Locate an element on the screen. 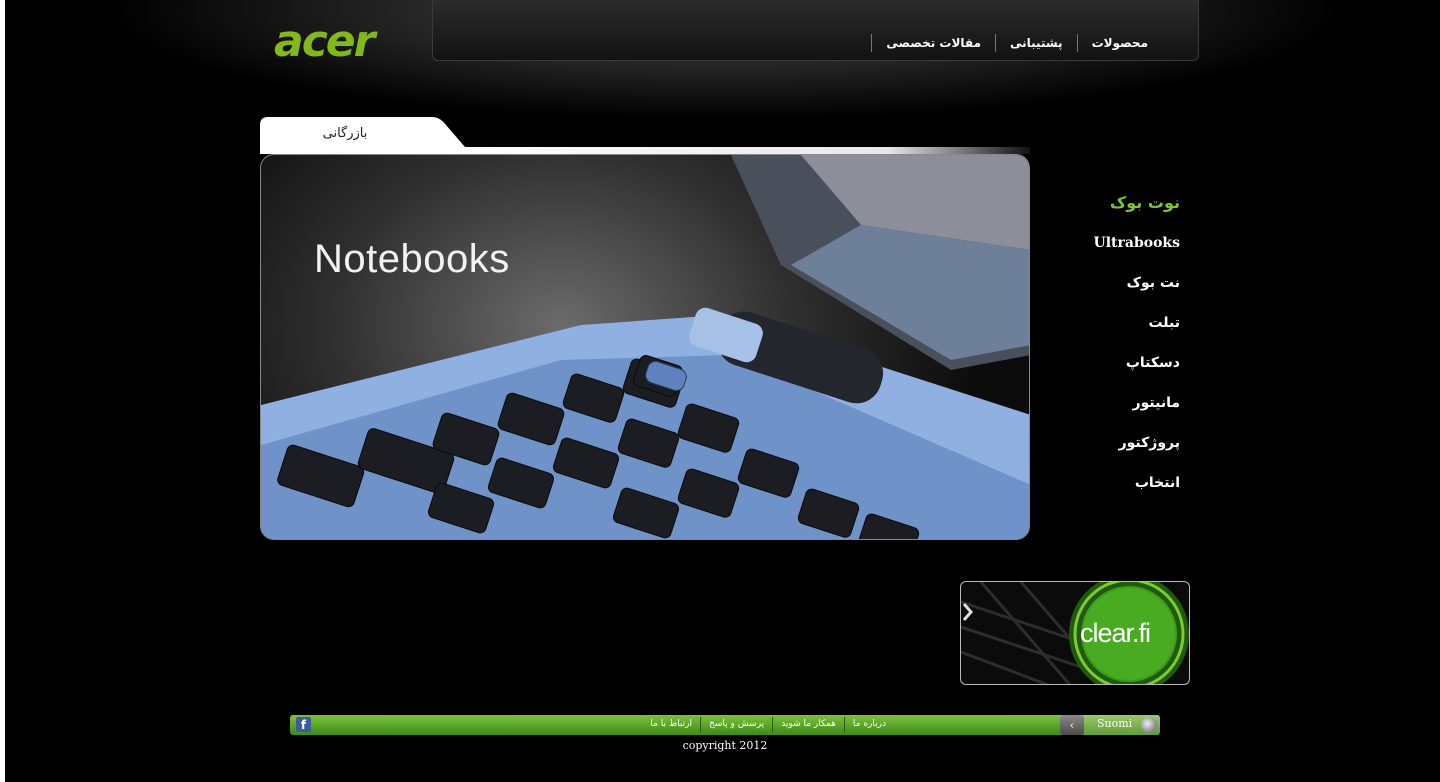  footer-link-about: درباره ما is located at coordinates (868, 724).